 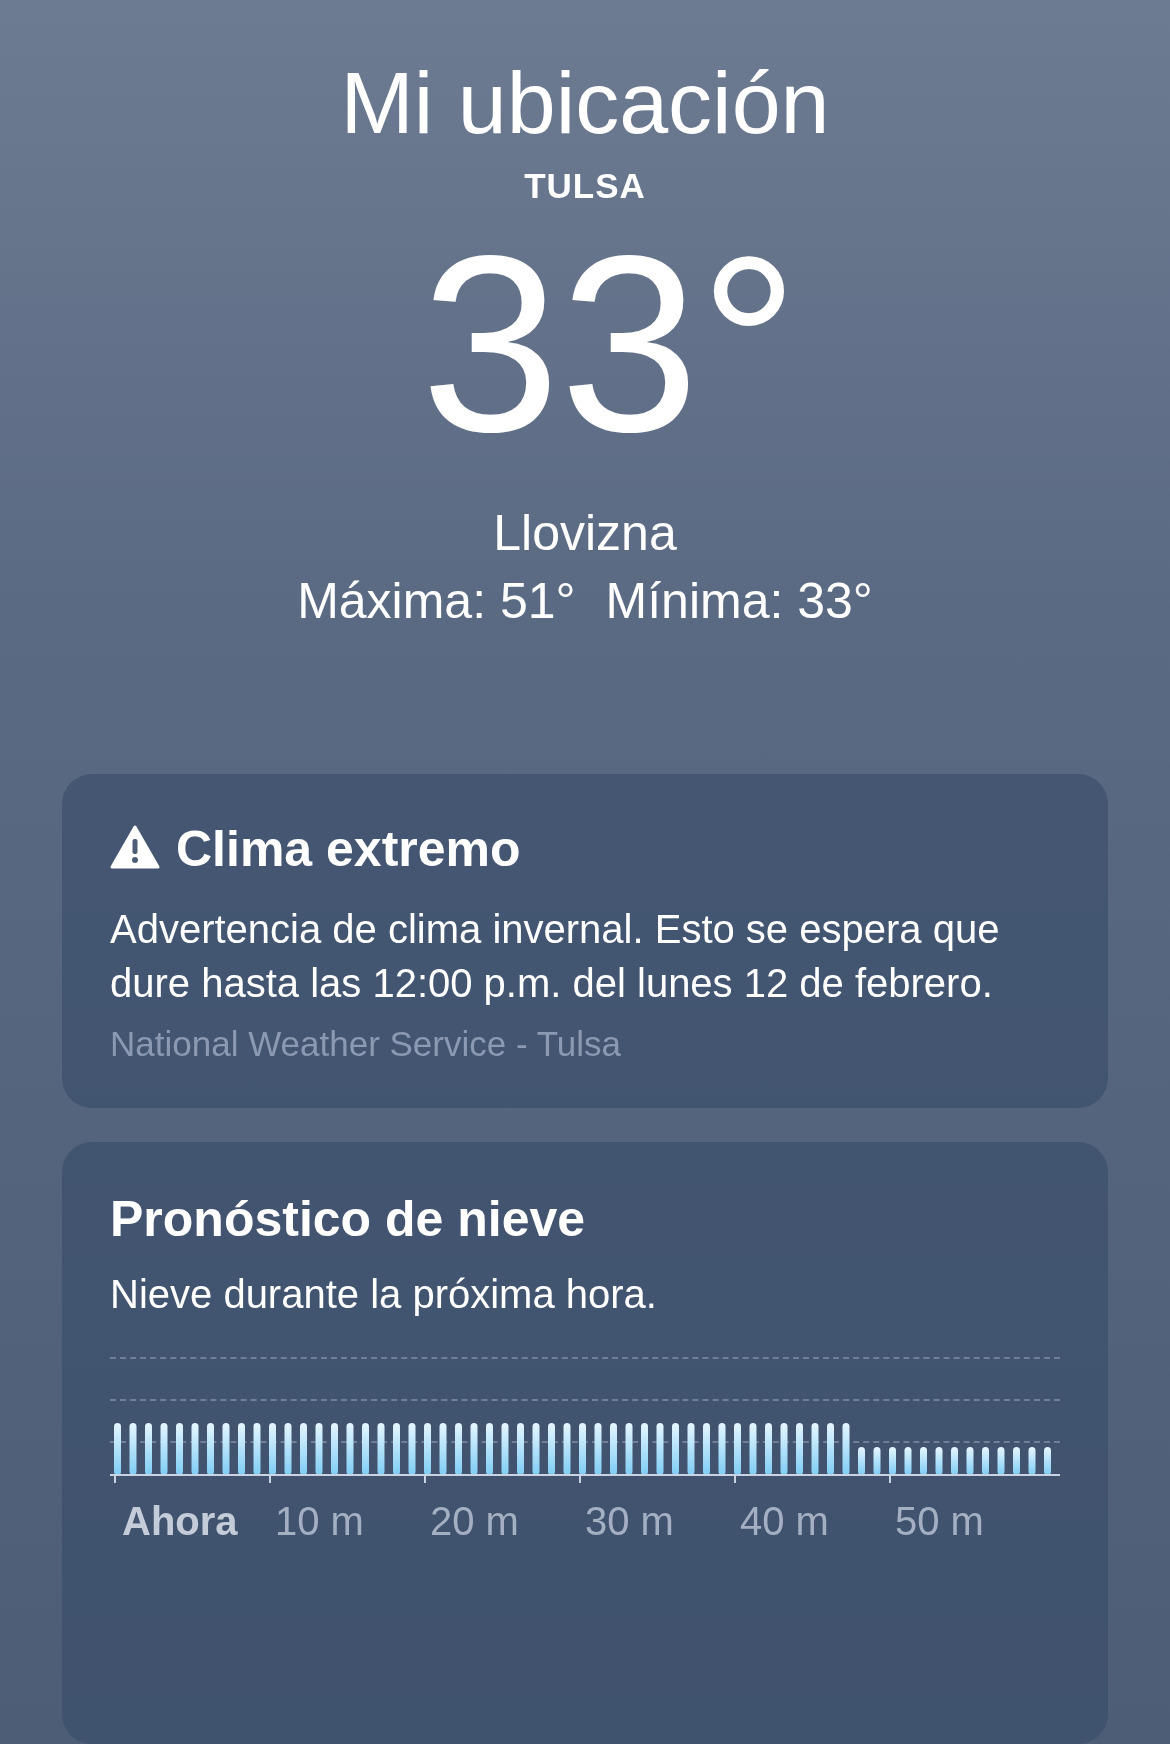 I want to click on time-axis-label: Ahora, so click(x=180, y=1521).